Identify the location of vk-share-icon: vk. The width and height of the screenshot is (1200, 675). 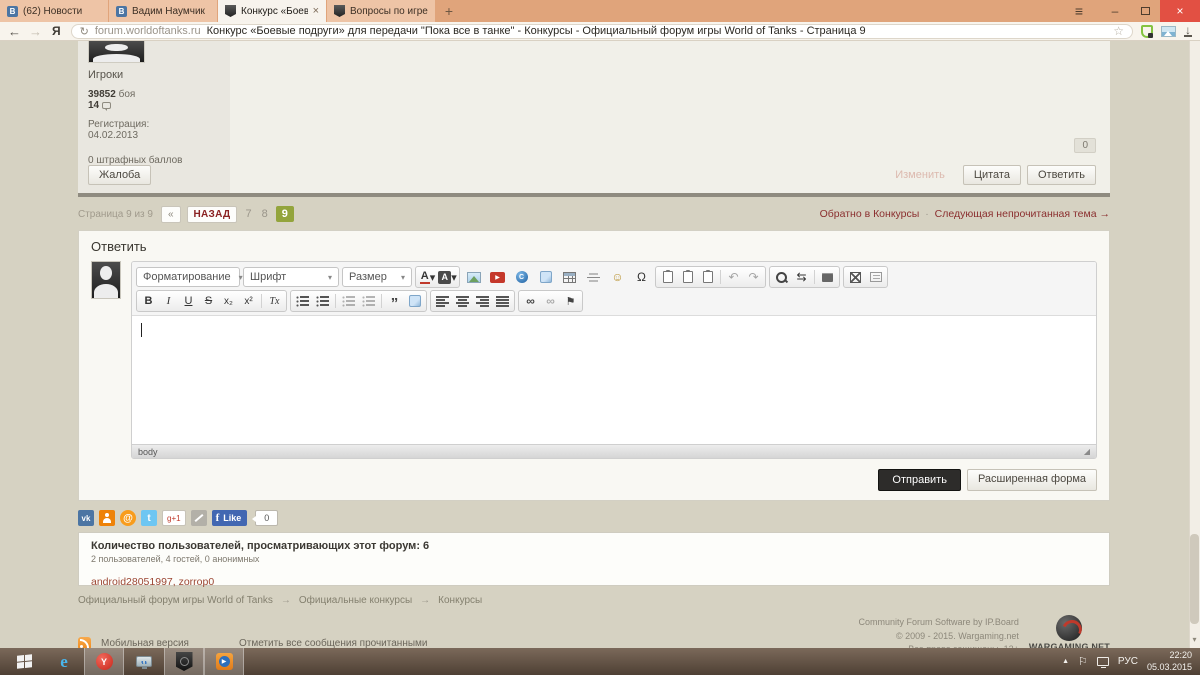
(86, 518).